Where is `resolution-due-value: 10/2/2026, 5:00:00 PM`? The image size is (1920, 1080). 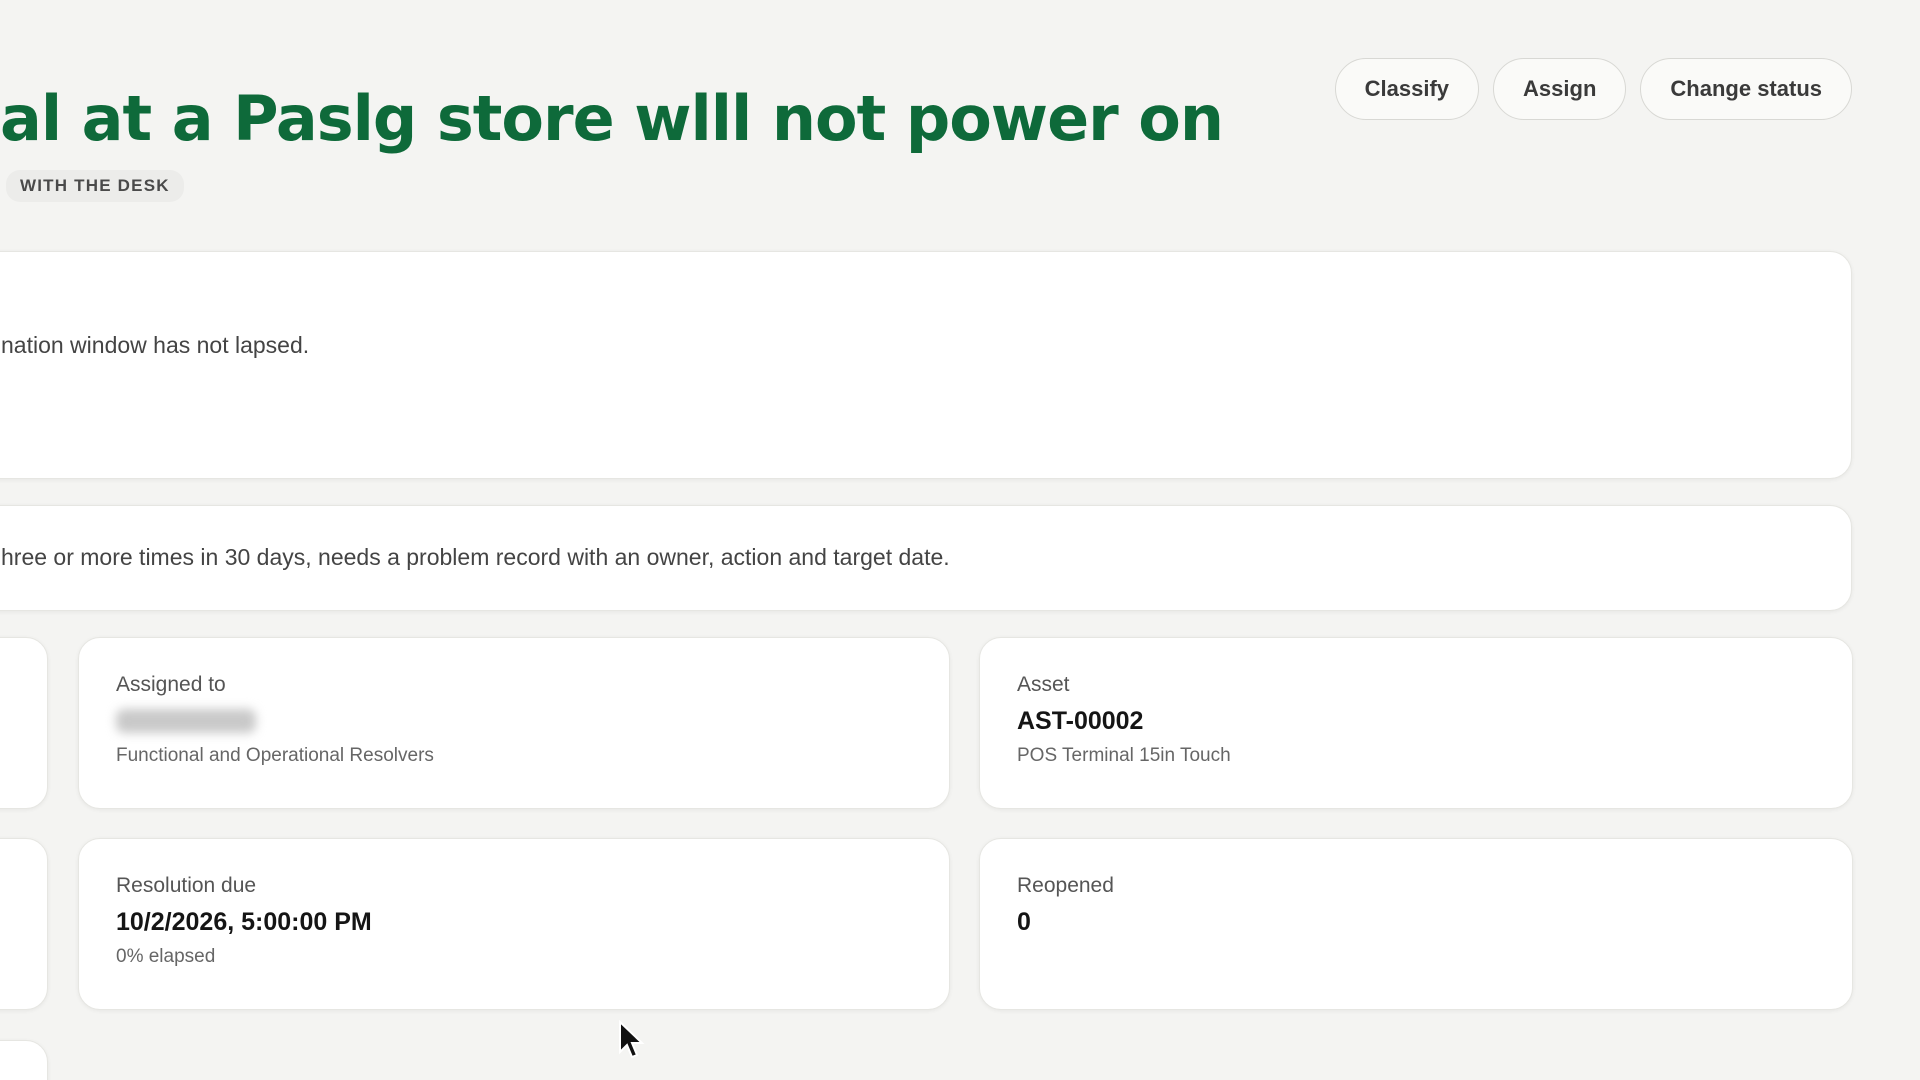 resolution-due-value: 10/2/2026, 5:00:00 PM is located at coordinates (244, 922).